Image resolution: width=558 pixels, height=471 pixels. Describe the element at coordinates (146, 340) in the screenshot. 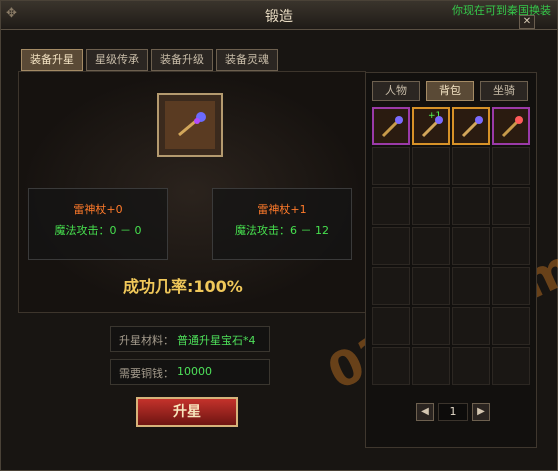

I see `material-label: 升星材料：` at that location.